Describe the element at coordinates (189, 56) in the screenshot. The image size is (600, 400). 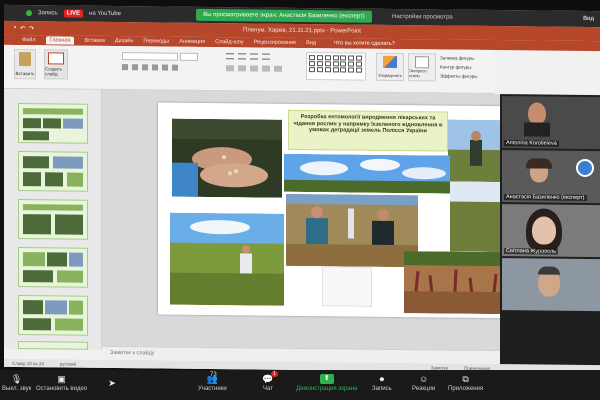
I see `font-size-select` at that location.